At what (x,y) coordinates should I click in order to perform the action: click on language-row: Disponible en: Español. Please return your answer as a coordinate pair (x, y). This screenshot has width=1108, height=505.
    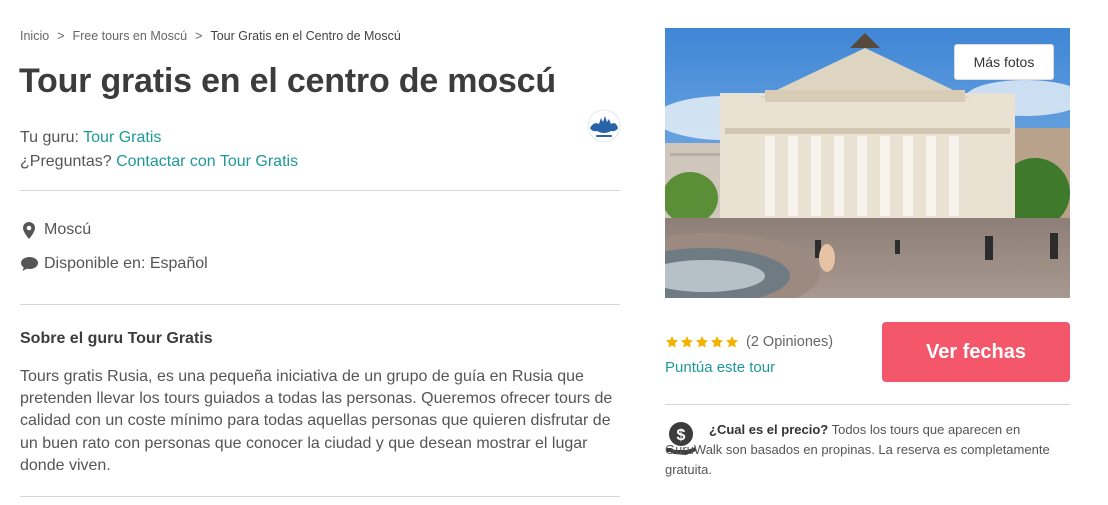
    Looking at the image, I should click on (114, 264).